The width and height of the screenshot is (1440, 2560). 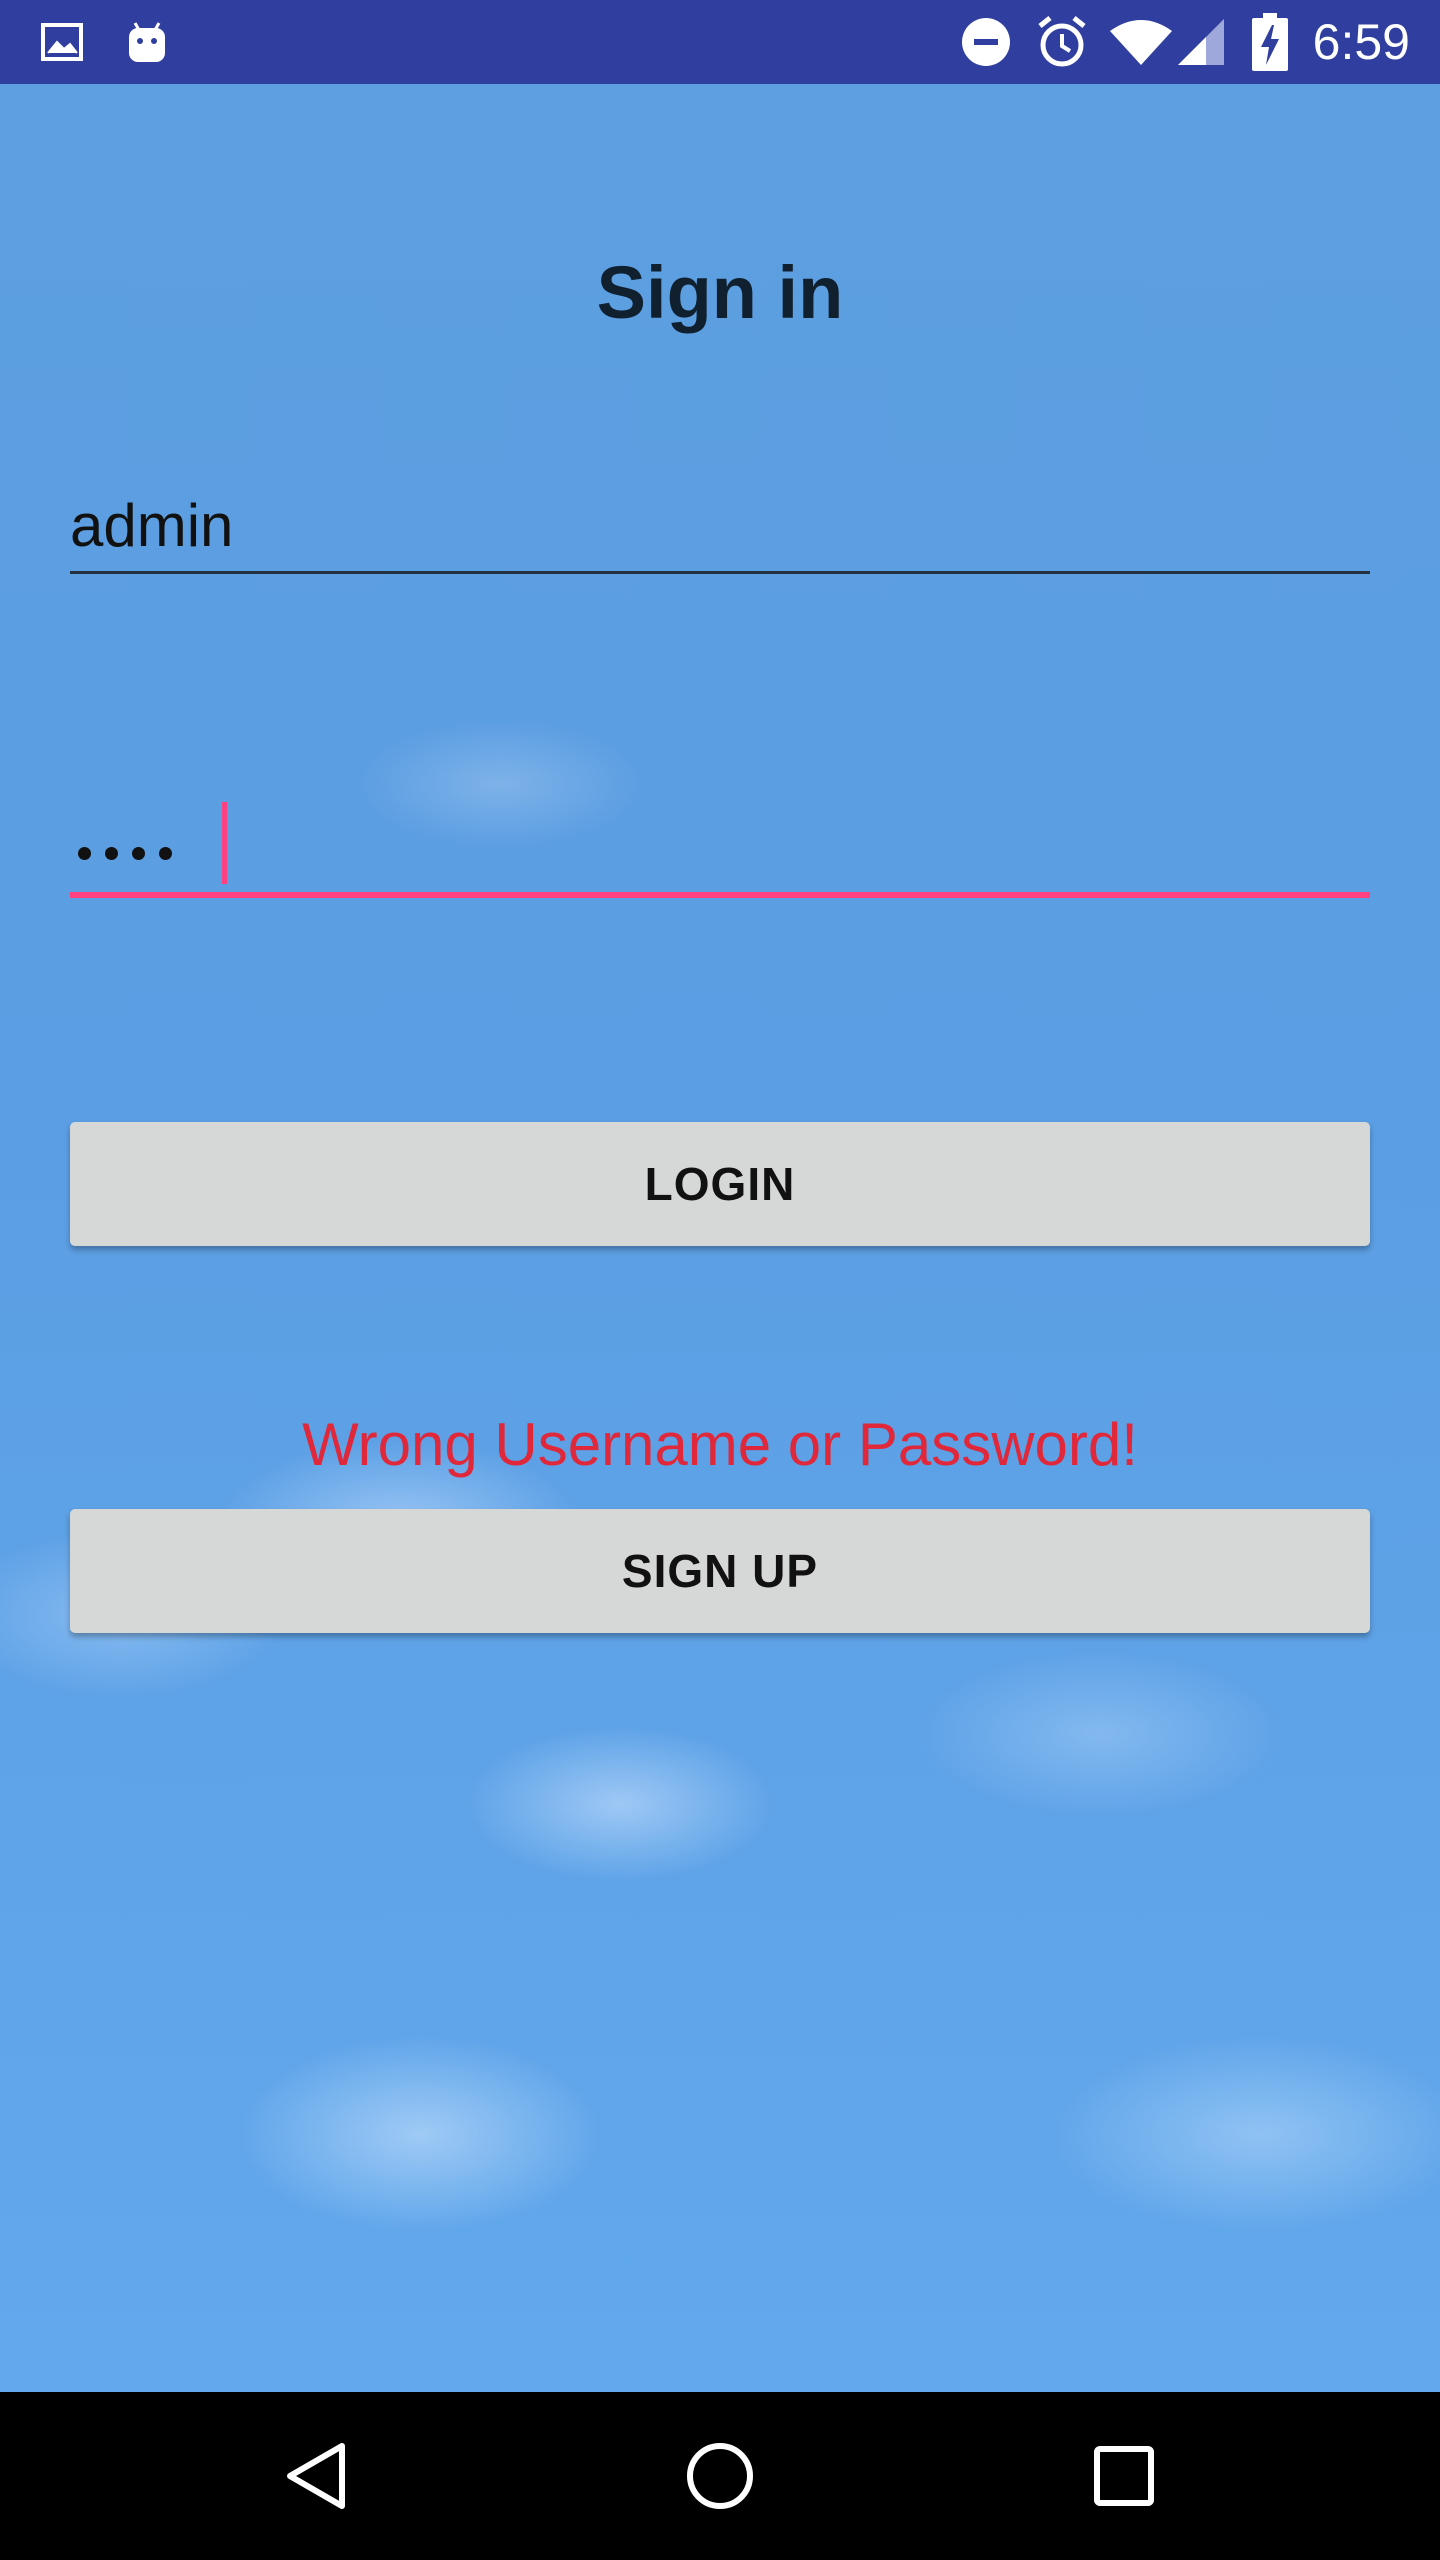 What do you see at coordinates (720, 1184) in the screenshot?
I see `login-button: LOGIN` at bounding box center [720, 1184].